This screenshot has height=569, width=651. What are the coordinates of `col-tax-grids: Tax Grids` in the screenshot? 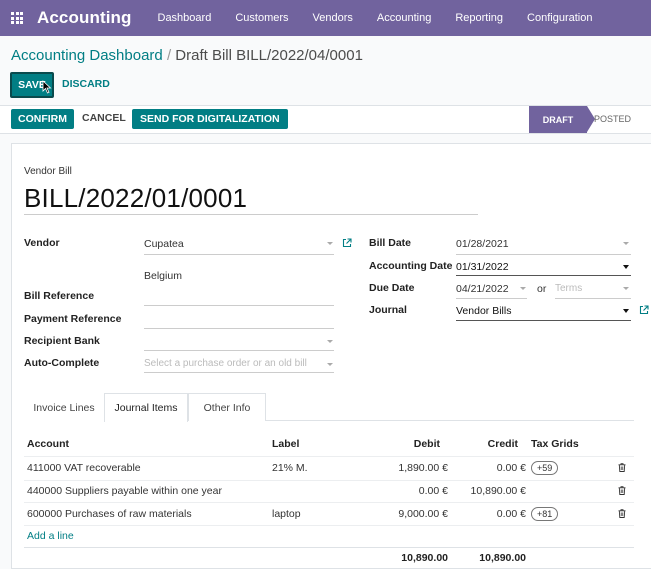 It's located at (555, 444).